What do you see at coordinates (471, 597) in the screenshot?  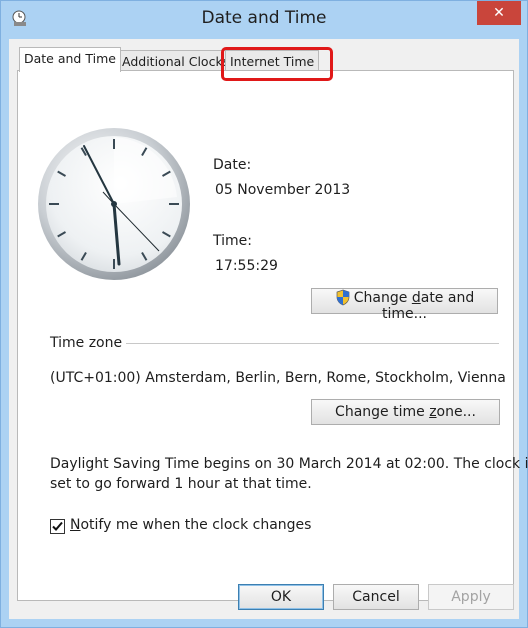 I see `apply-button: Apply` at bounding box center [471, 597].